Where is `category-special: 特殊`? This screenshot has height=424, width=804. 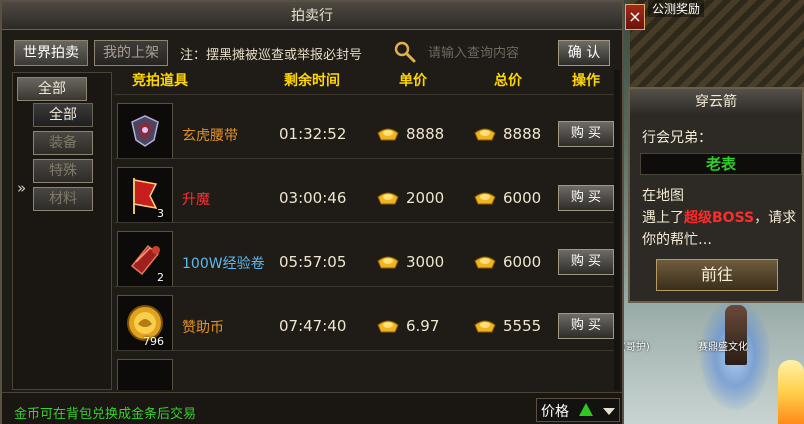 category-special: 特殊 is located at coordinates (63, 171).